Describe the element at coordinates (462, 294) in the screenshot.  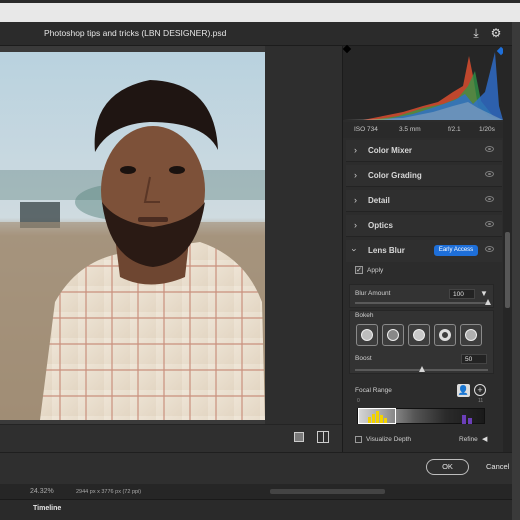
I see `blur-amount-input: 100` at that location.